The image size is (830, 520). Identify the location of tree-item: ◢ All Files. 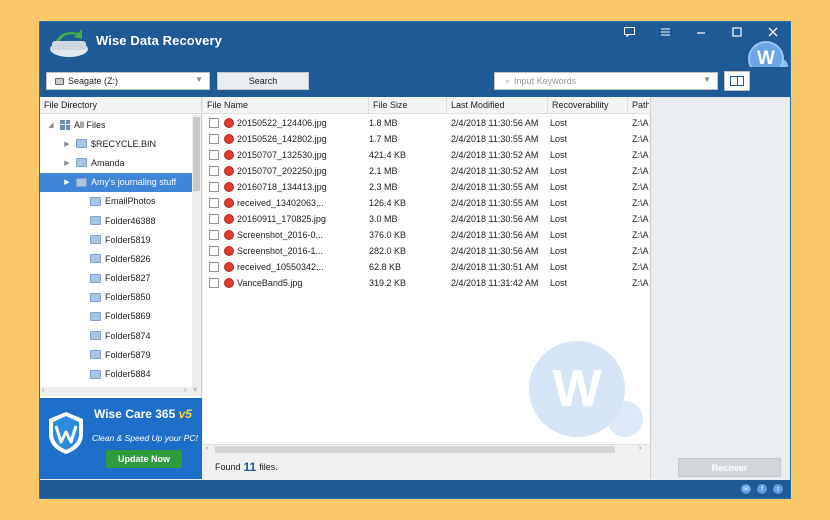
(116, 124).